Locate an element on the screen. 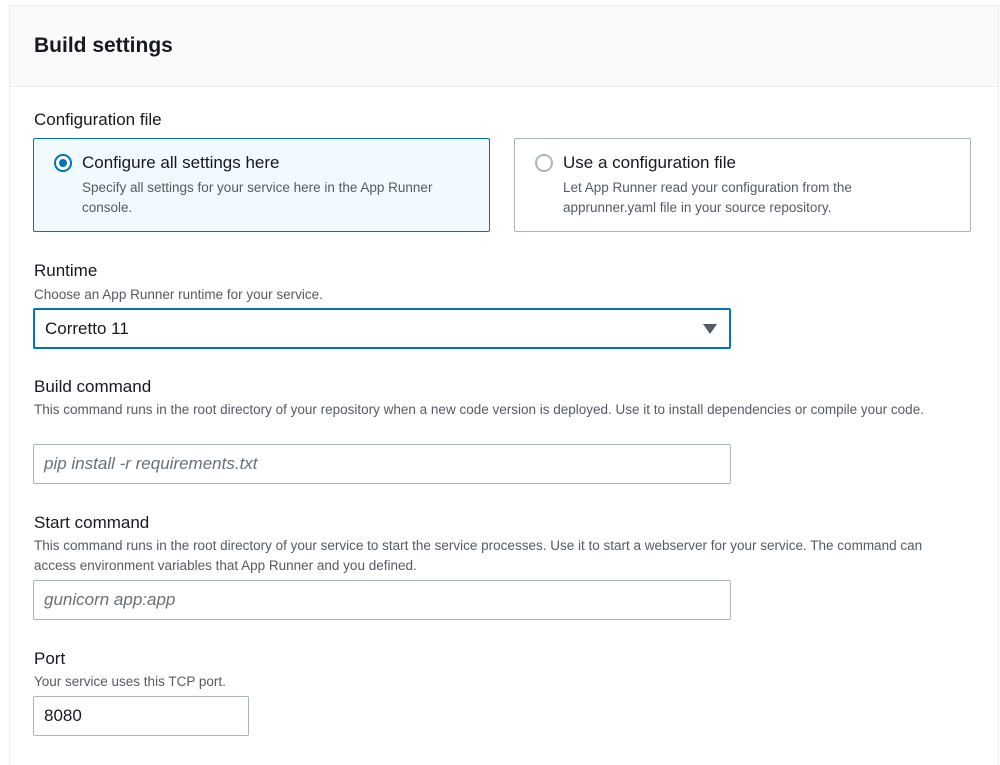 The width and height of the screenshot is (1000, 765). build-command-input is located at coordinates (382, 464).